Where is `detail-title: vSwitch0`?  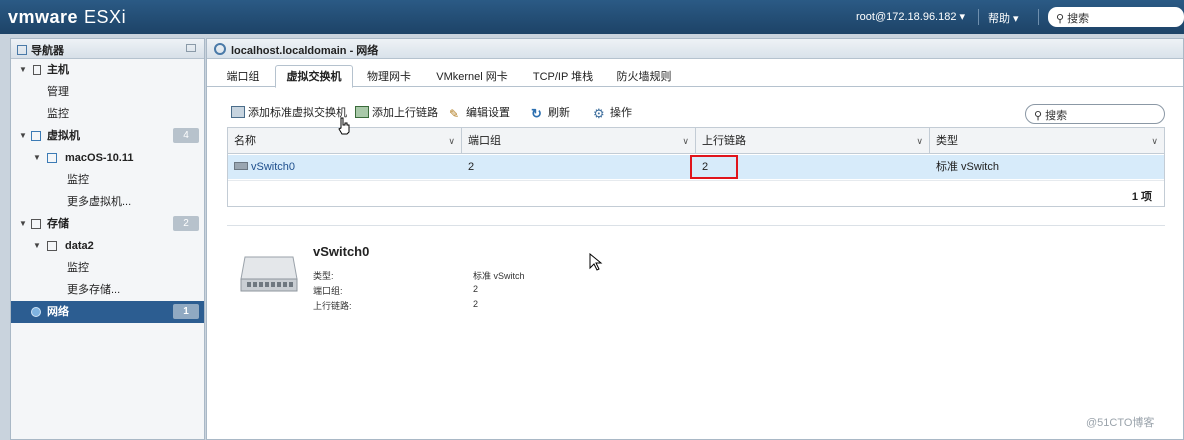 detail-title: vSwitch0 is located at coordinates (341, 251).